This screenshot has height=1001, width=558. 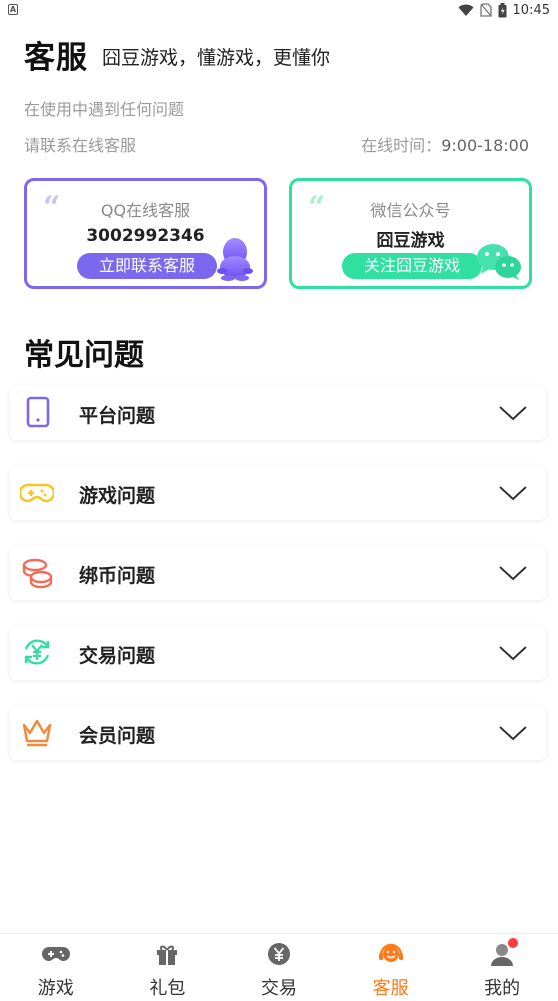 I want to click on battery-icon, so click(x=502, y=9).